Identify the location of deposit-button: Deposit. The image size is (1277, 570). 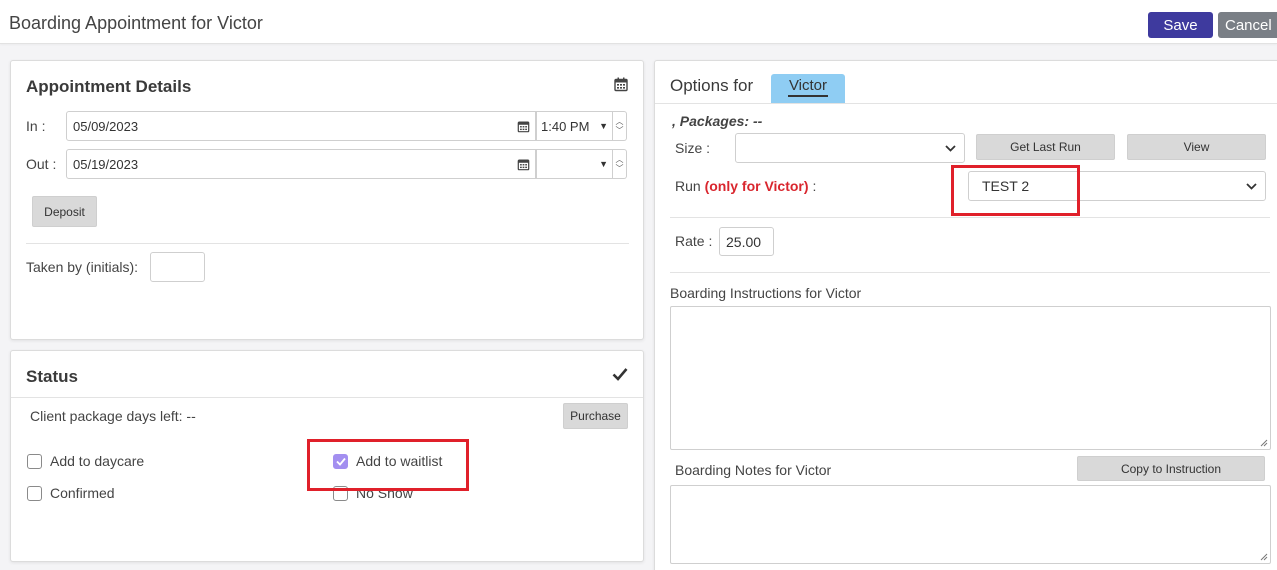
(64, 211).